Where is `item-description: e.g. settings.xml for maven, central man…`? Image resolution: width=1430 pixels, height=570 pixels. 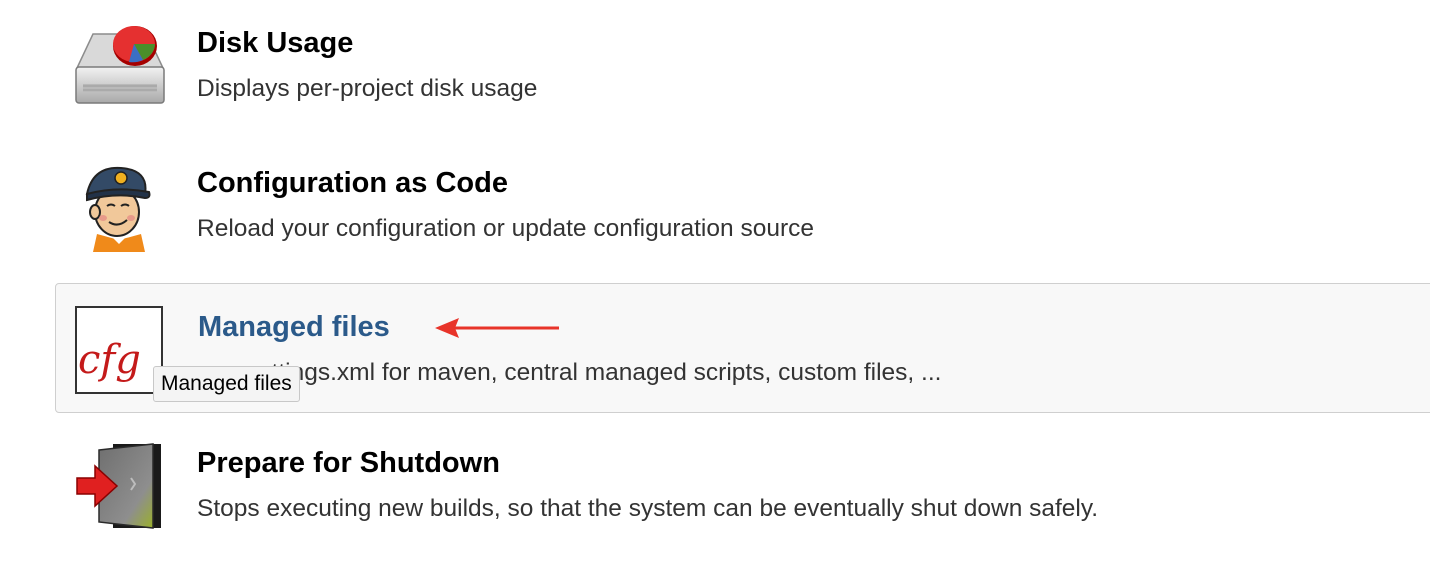
item-description: e.g. settings.xml for maven, central man… is located at coordinates (570, 372).